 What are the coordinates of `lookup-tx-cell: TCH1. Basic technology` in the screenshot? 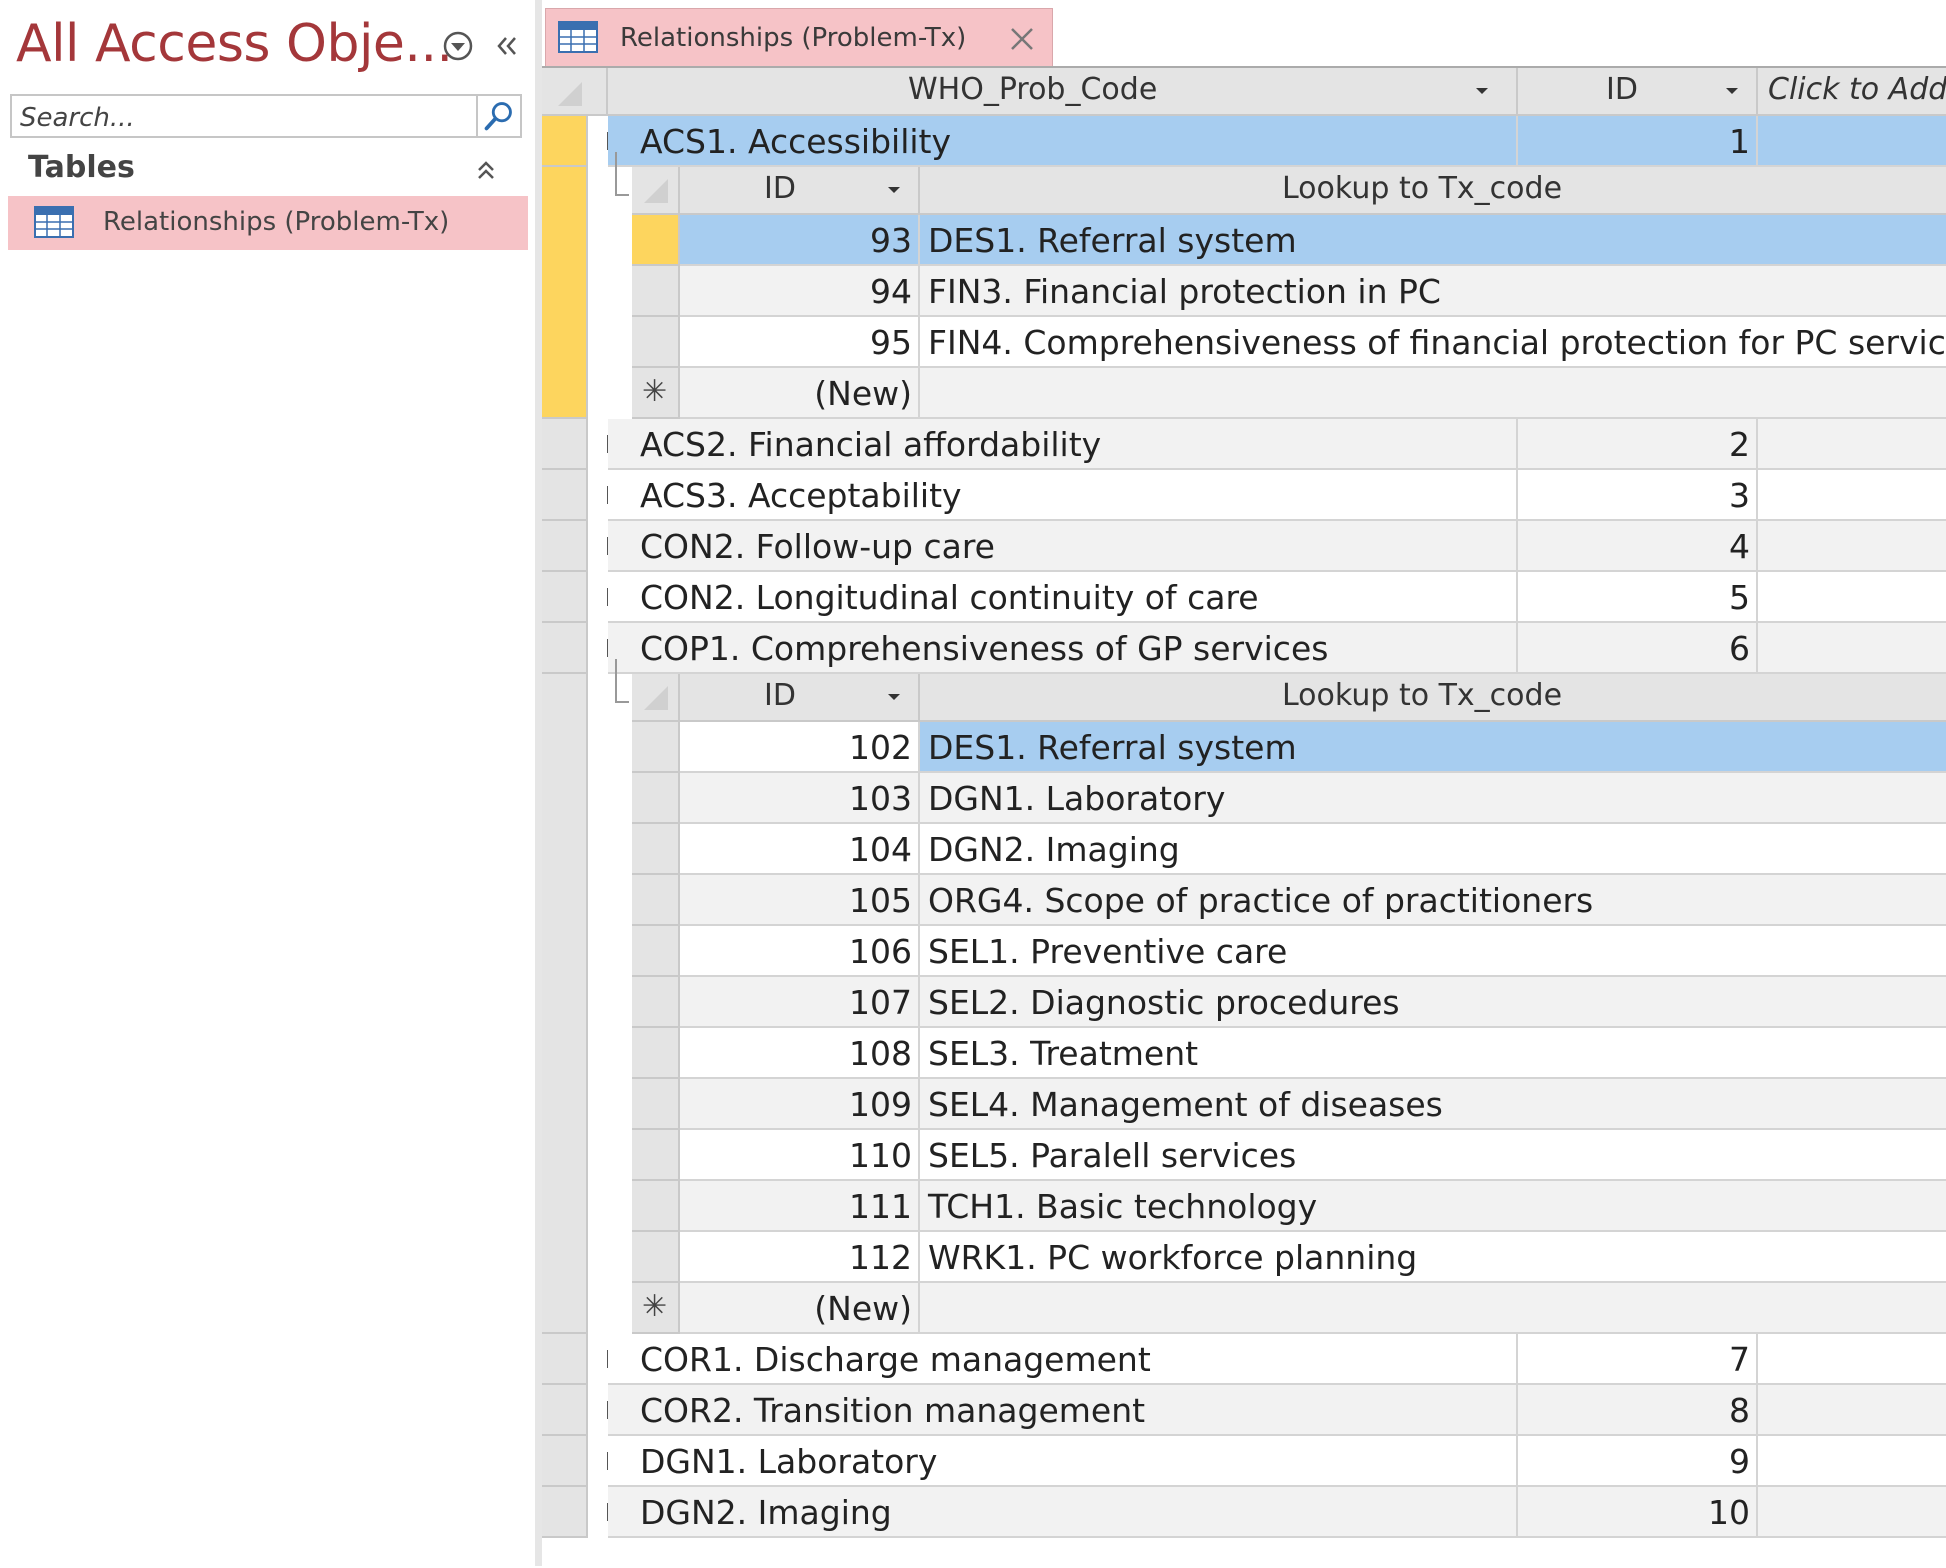 It's located at (1433, 1206).